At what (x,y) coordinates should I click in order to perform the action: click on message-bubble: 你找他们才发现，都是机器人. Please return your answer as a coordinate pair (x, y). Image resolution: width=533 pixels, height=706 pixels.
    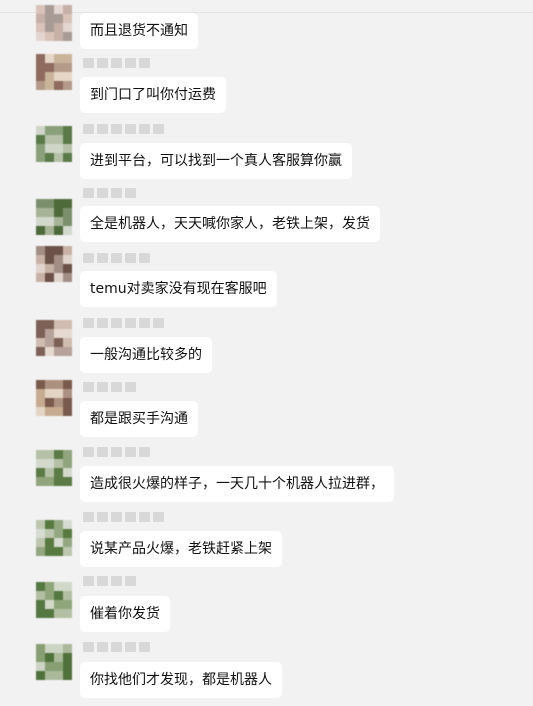
    Looking at the image, I should click on (181, 680).